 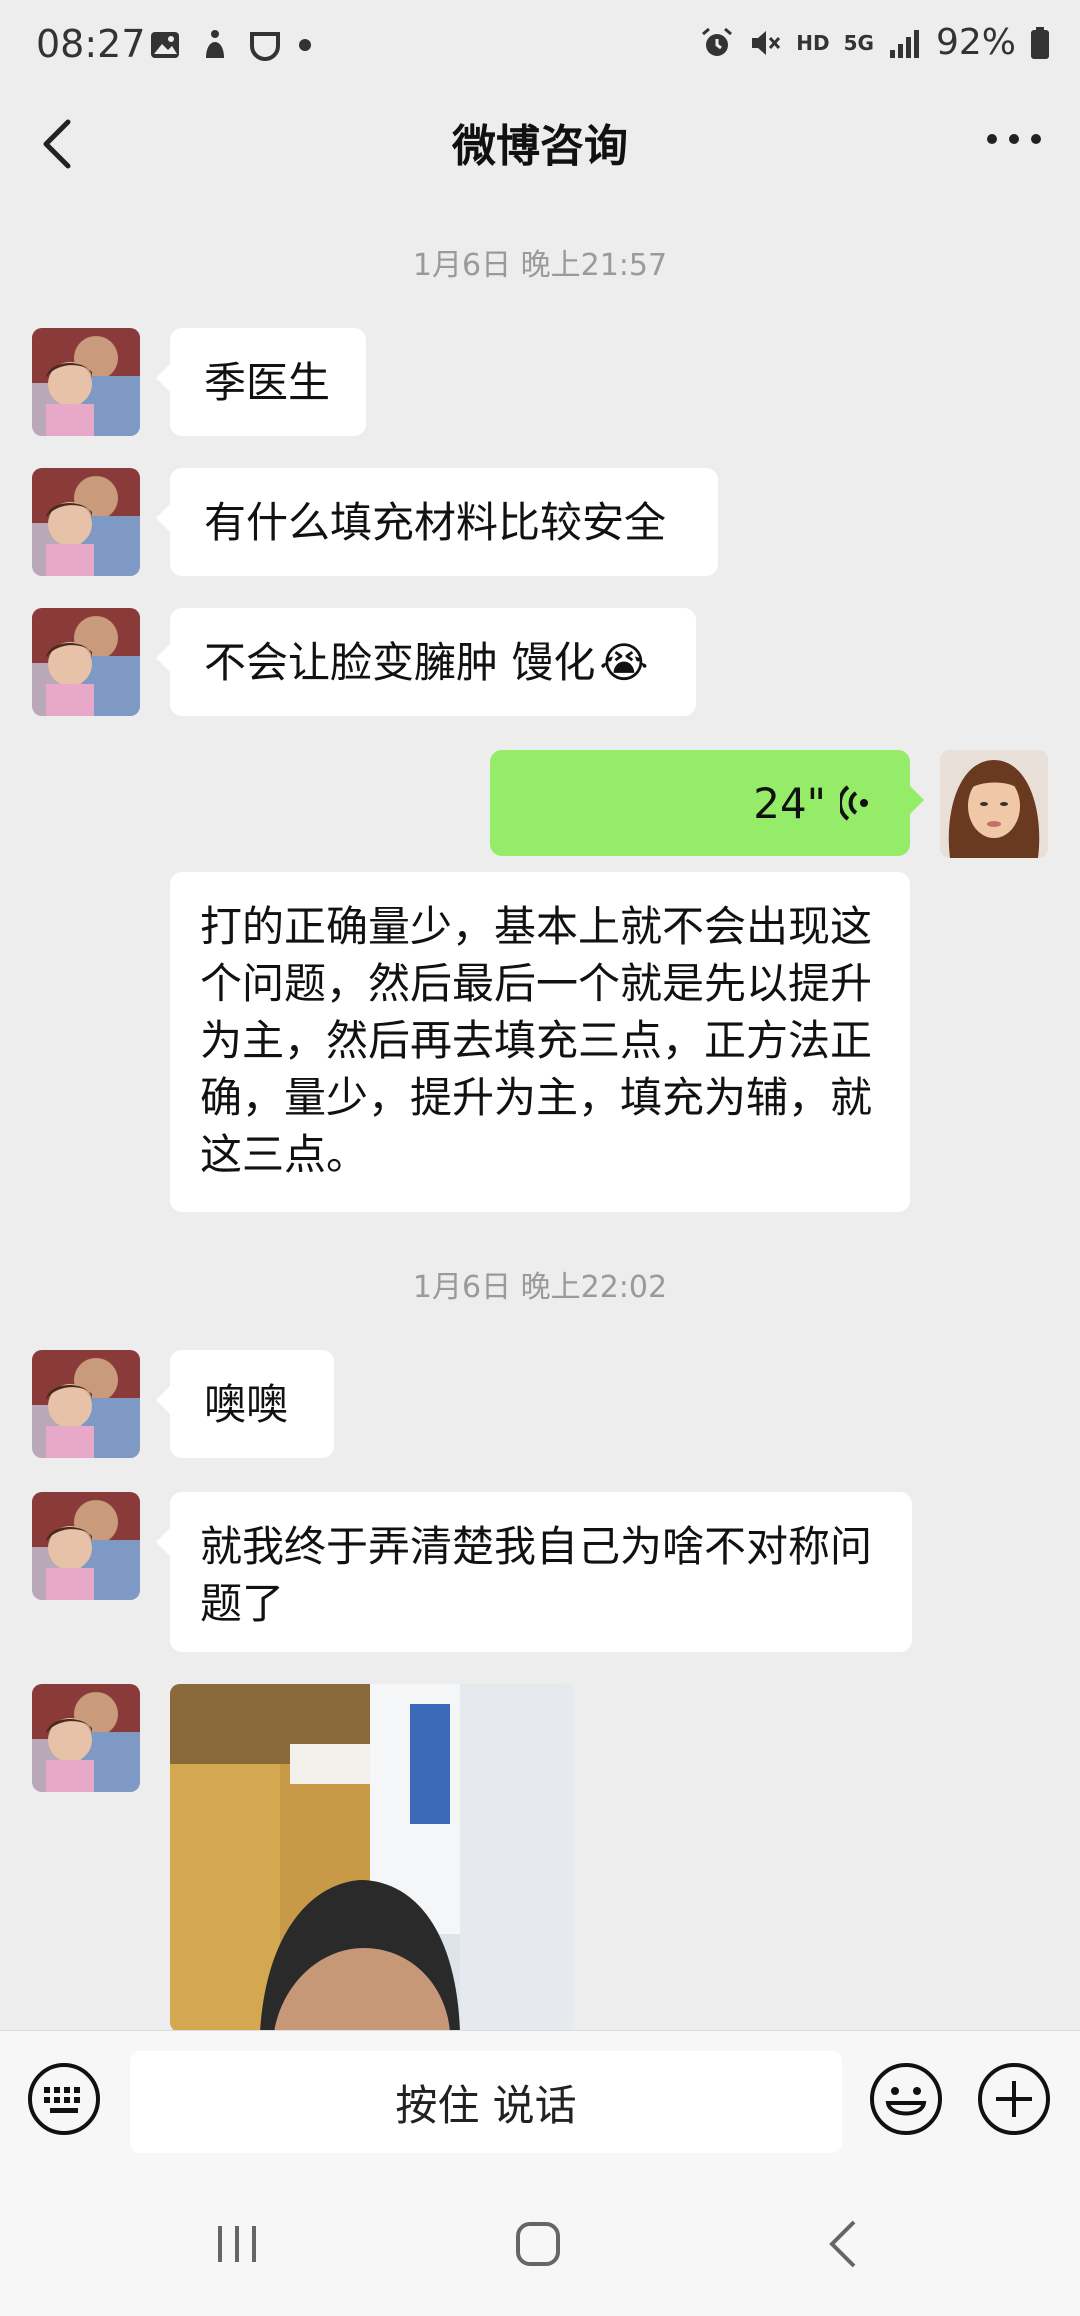 I want to click on keyboard-icon, so click(x=64, y=2099).